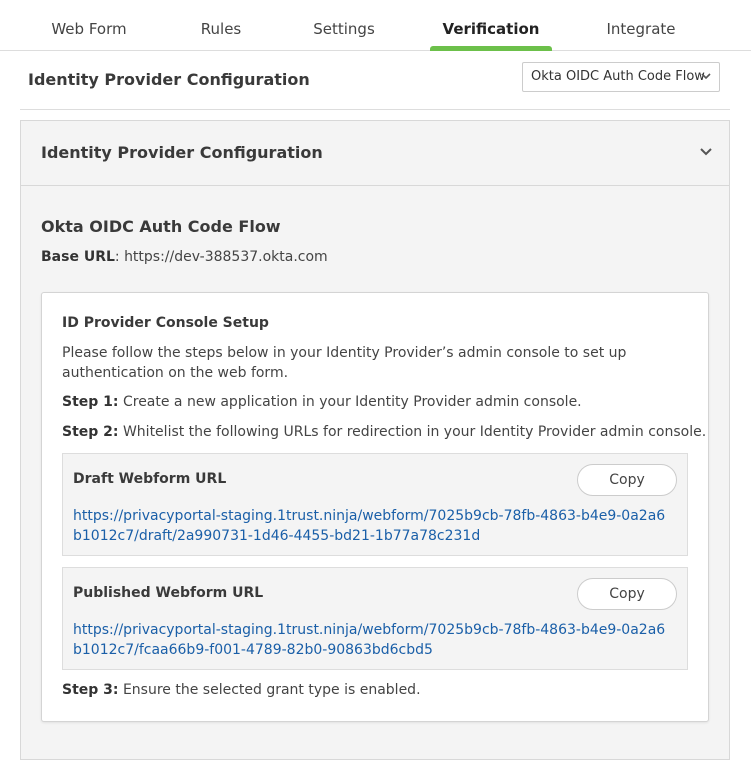  What do you see at coordinates (169, 79) in the screenshot?
I see `page-title: Identity Provider Configuration` at bounding box center [169, 79].